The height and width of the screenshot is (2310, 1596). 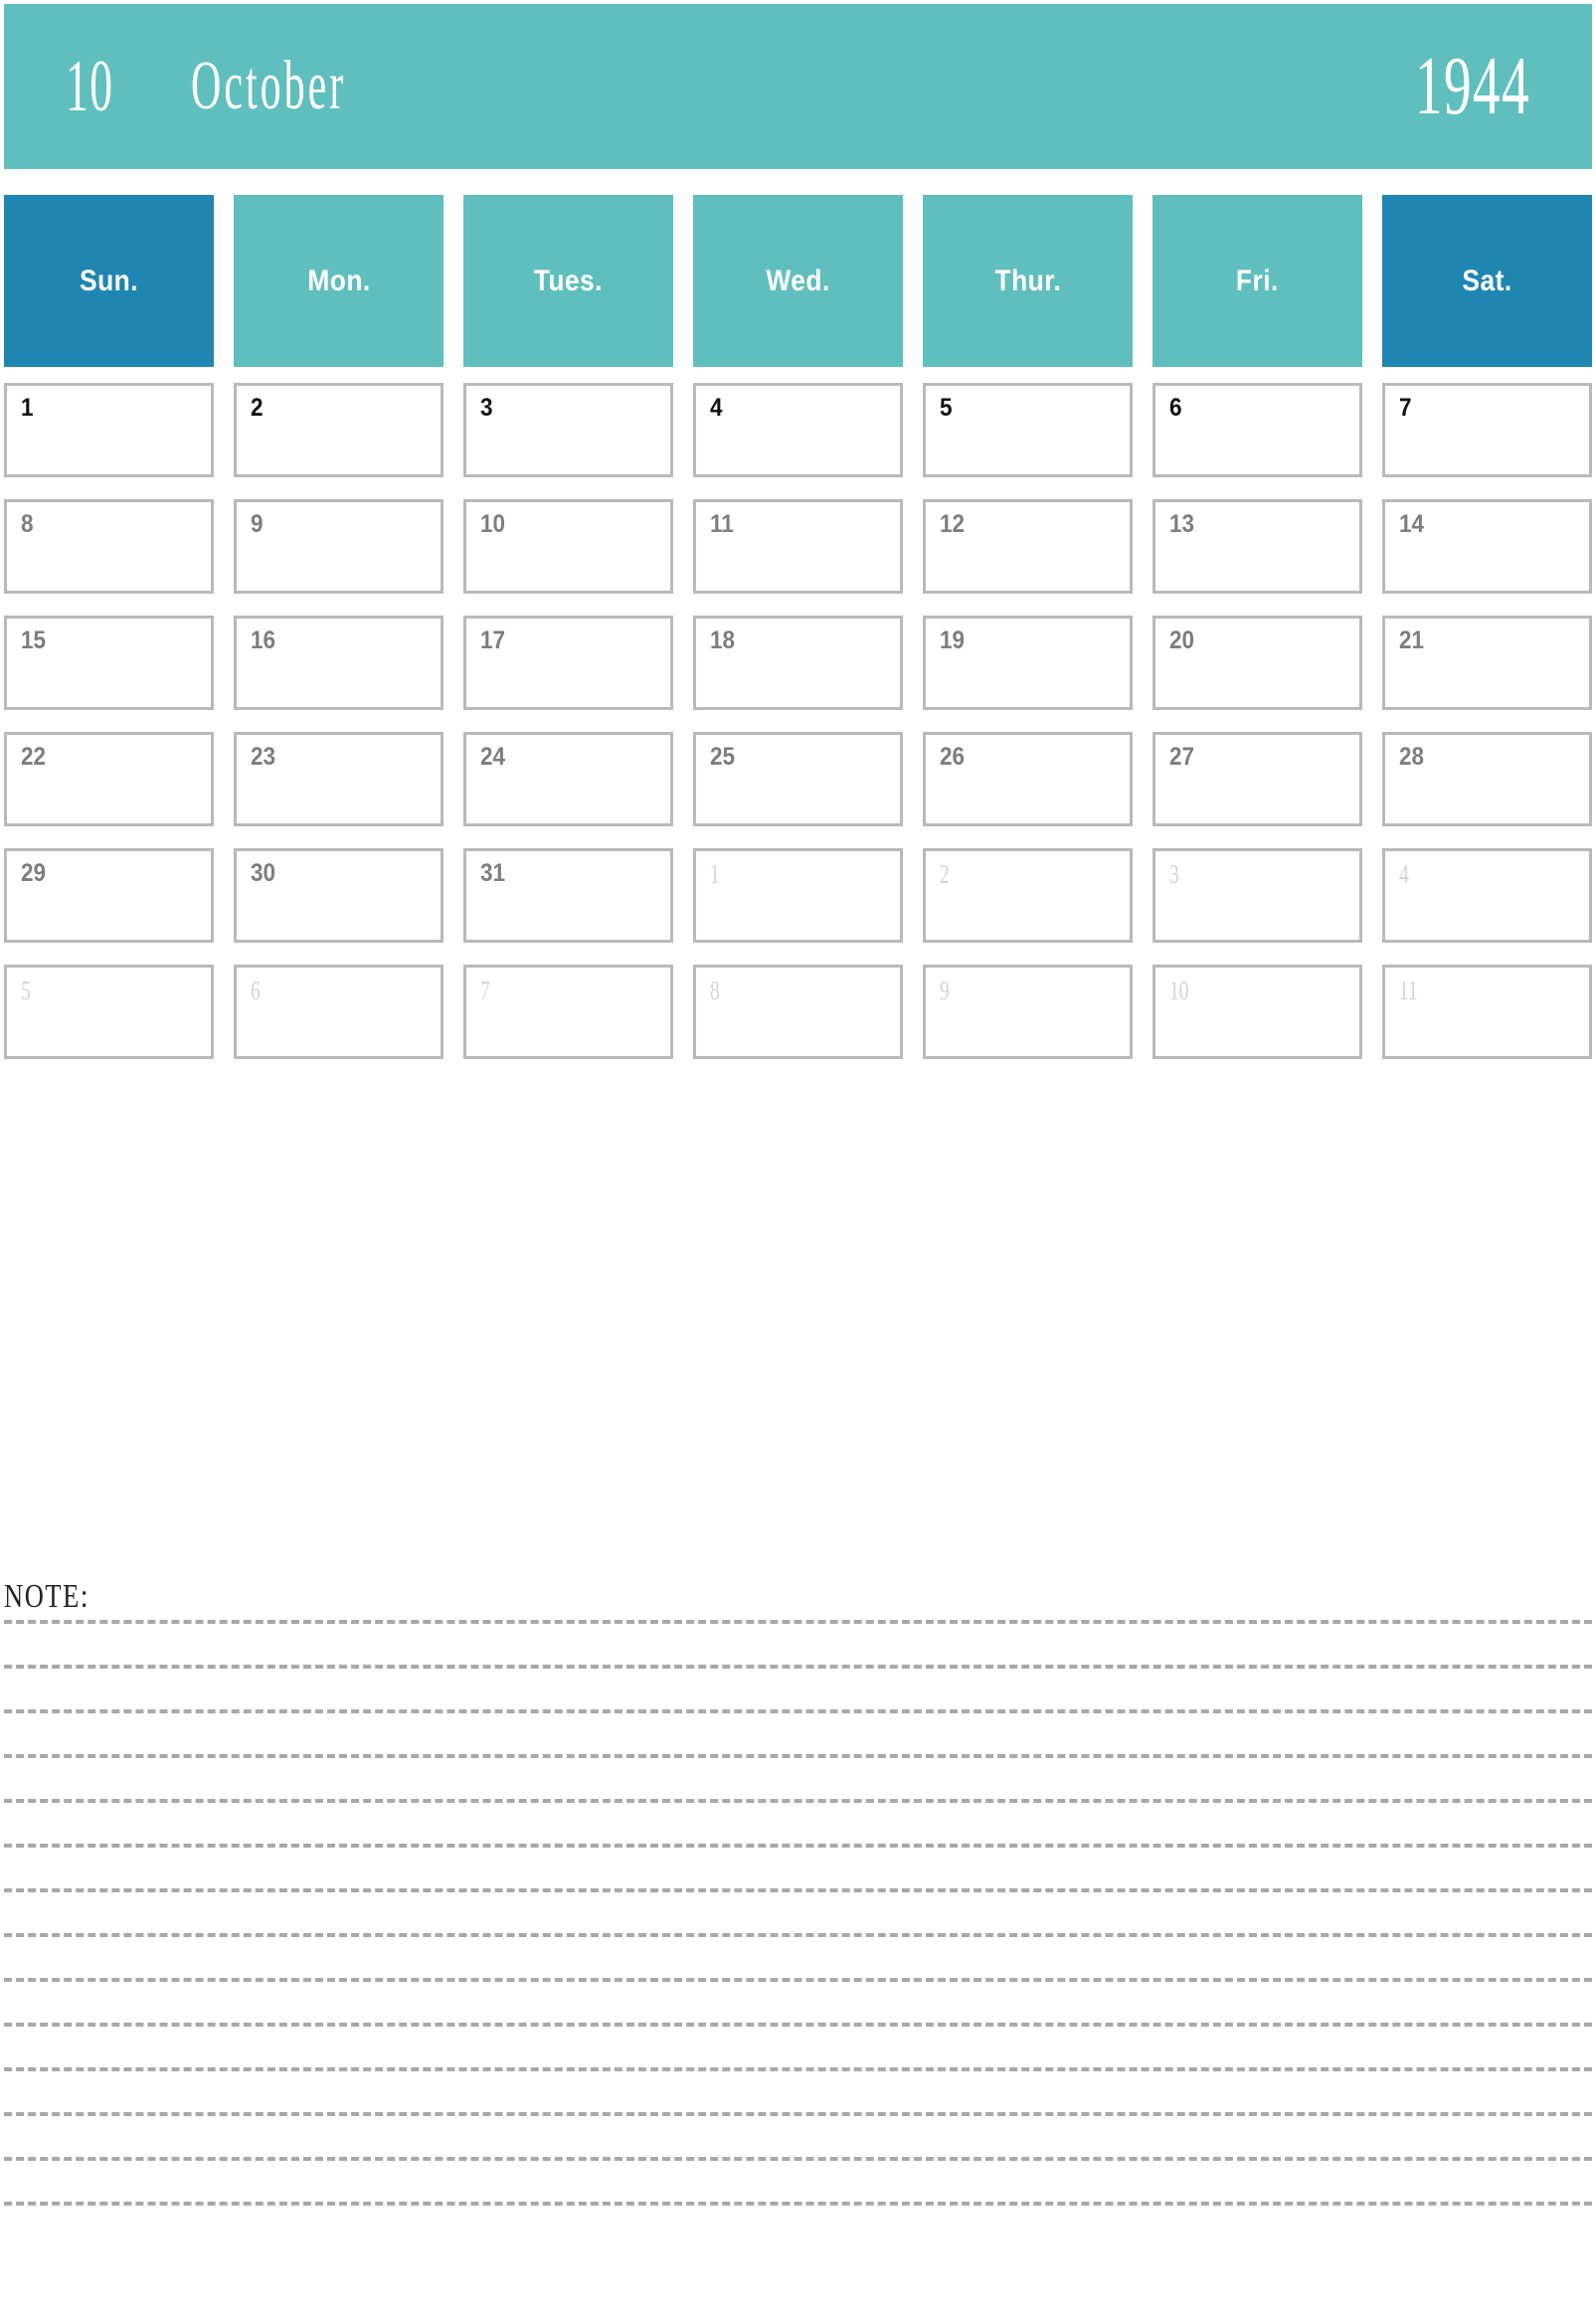 What do you see at coordinates (723, 757) in the screenshot?
I see `date-number: 25` at bounding box center [723, 757].